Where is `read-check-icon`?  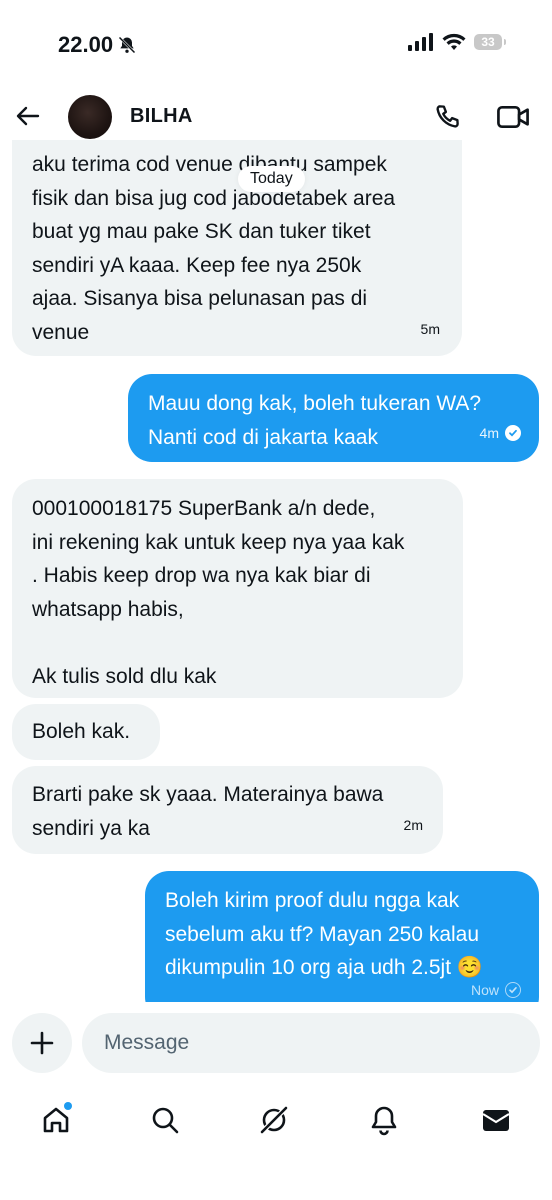 read-check-icon is located at coordinates (513, 433).